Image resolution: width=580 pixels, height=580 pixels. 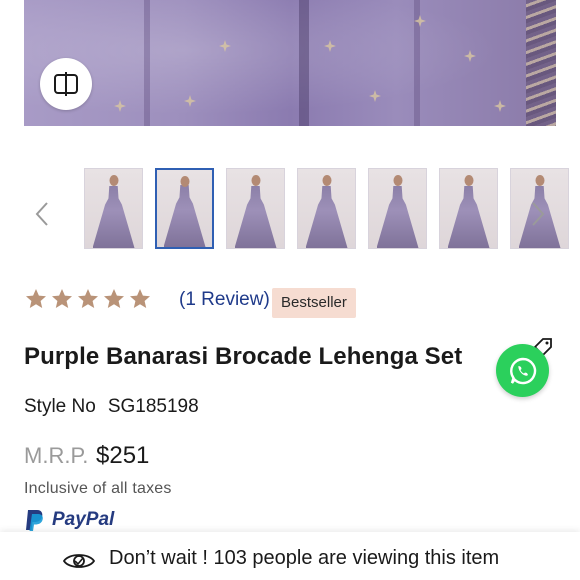 What do you see at coordinates (123, 455) in the screenshot?
I see `product-price: $251` at bounding box center [123, 455].